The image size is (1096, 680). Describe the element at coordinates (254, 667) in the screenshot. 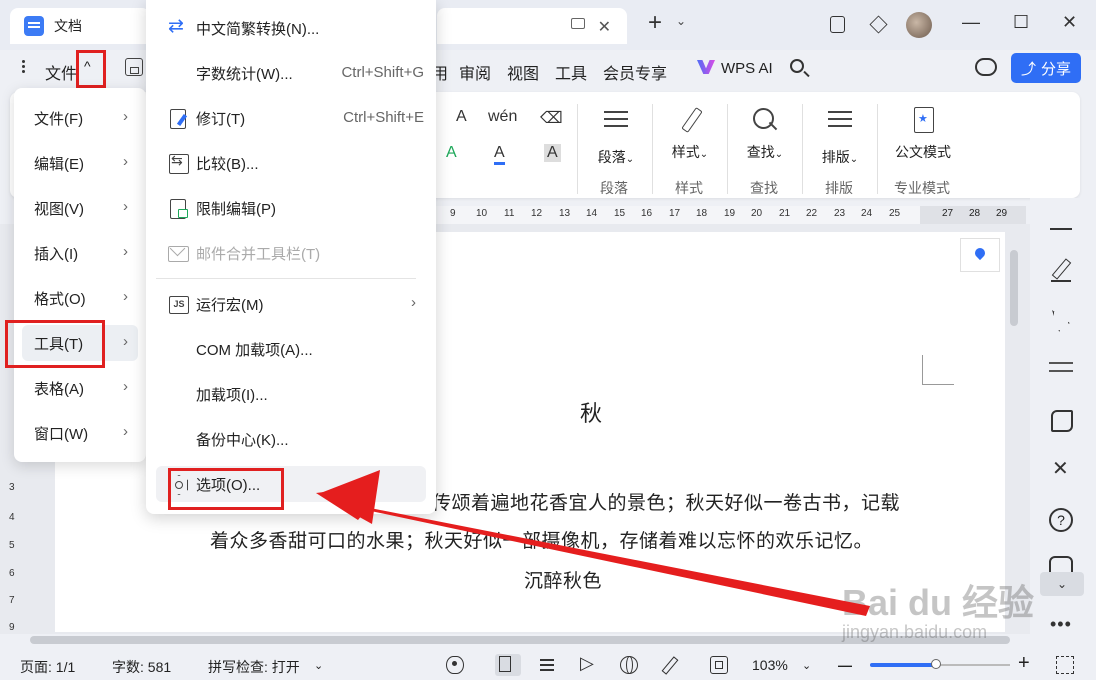

I see `spellcheck-status: 拼写检查: 打开` at that location.